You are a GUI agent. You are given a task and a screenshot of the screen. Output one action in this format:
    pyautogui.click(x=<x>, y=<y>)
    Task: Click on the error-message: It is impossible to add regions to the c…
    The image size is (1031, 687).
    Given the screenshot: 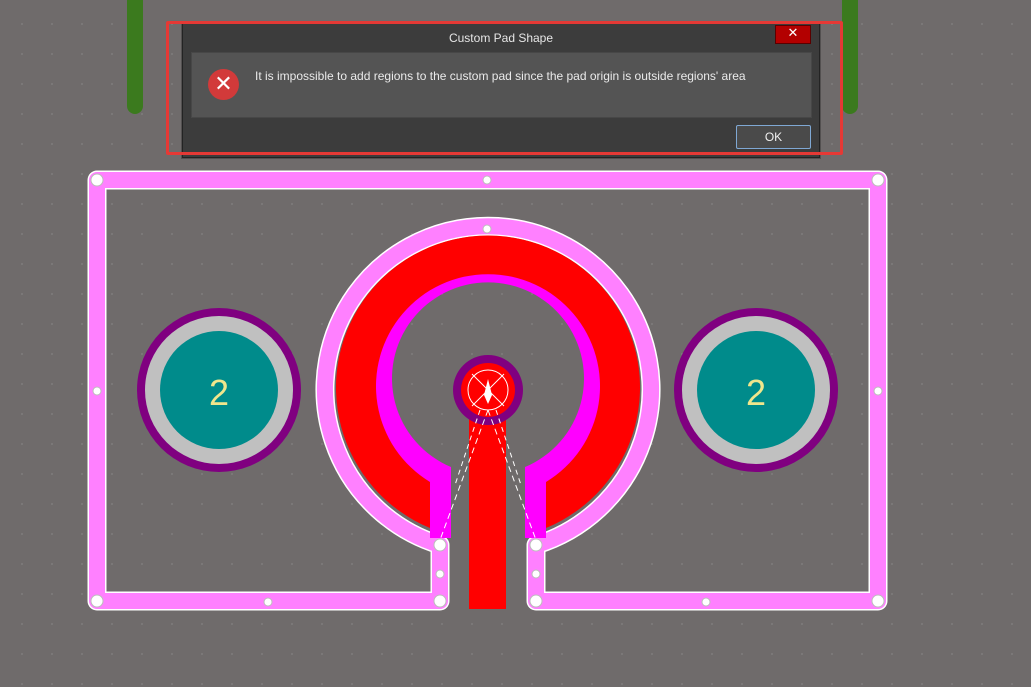 What is the action you would take?
    pyautogui.click(x=500, y=76)
    